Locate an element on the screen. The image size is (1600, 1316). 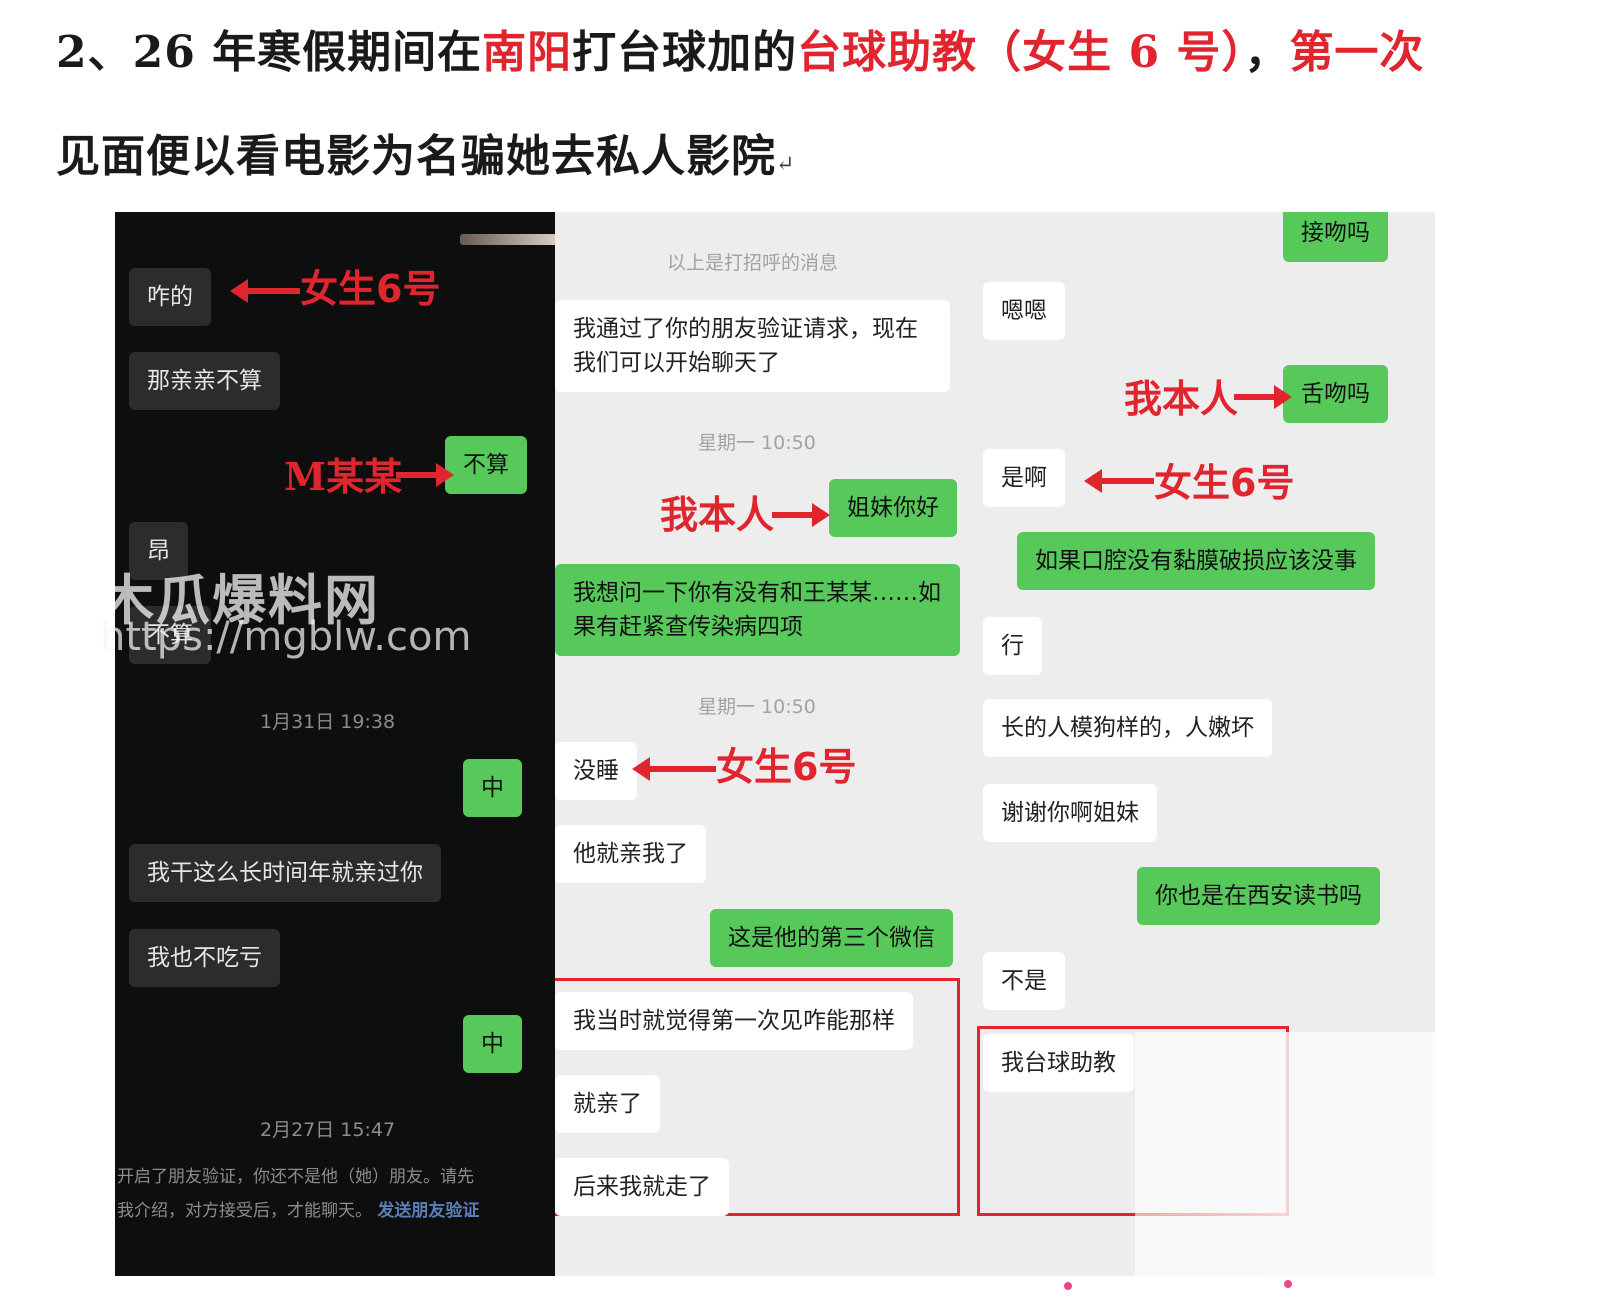
message-zha: 咋的 is located at coordinates (170, 297).